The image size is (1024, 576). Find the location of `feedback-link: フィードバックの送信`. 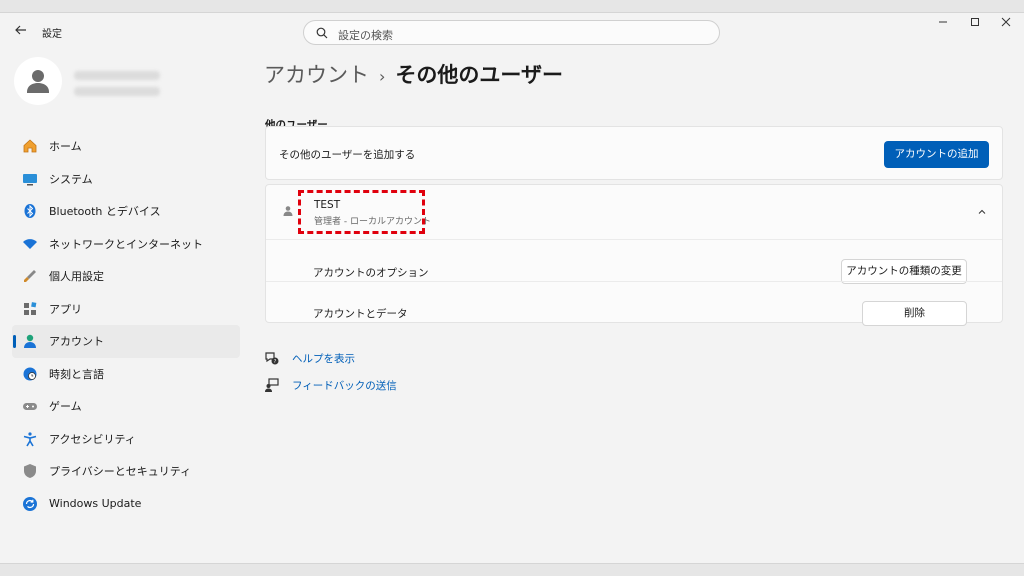

feedback-link: フィードバックの送信 is located at coordinates (330, 385).